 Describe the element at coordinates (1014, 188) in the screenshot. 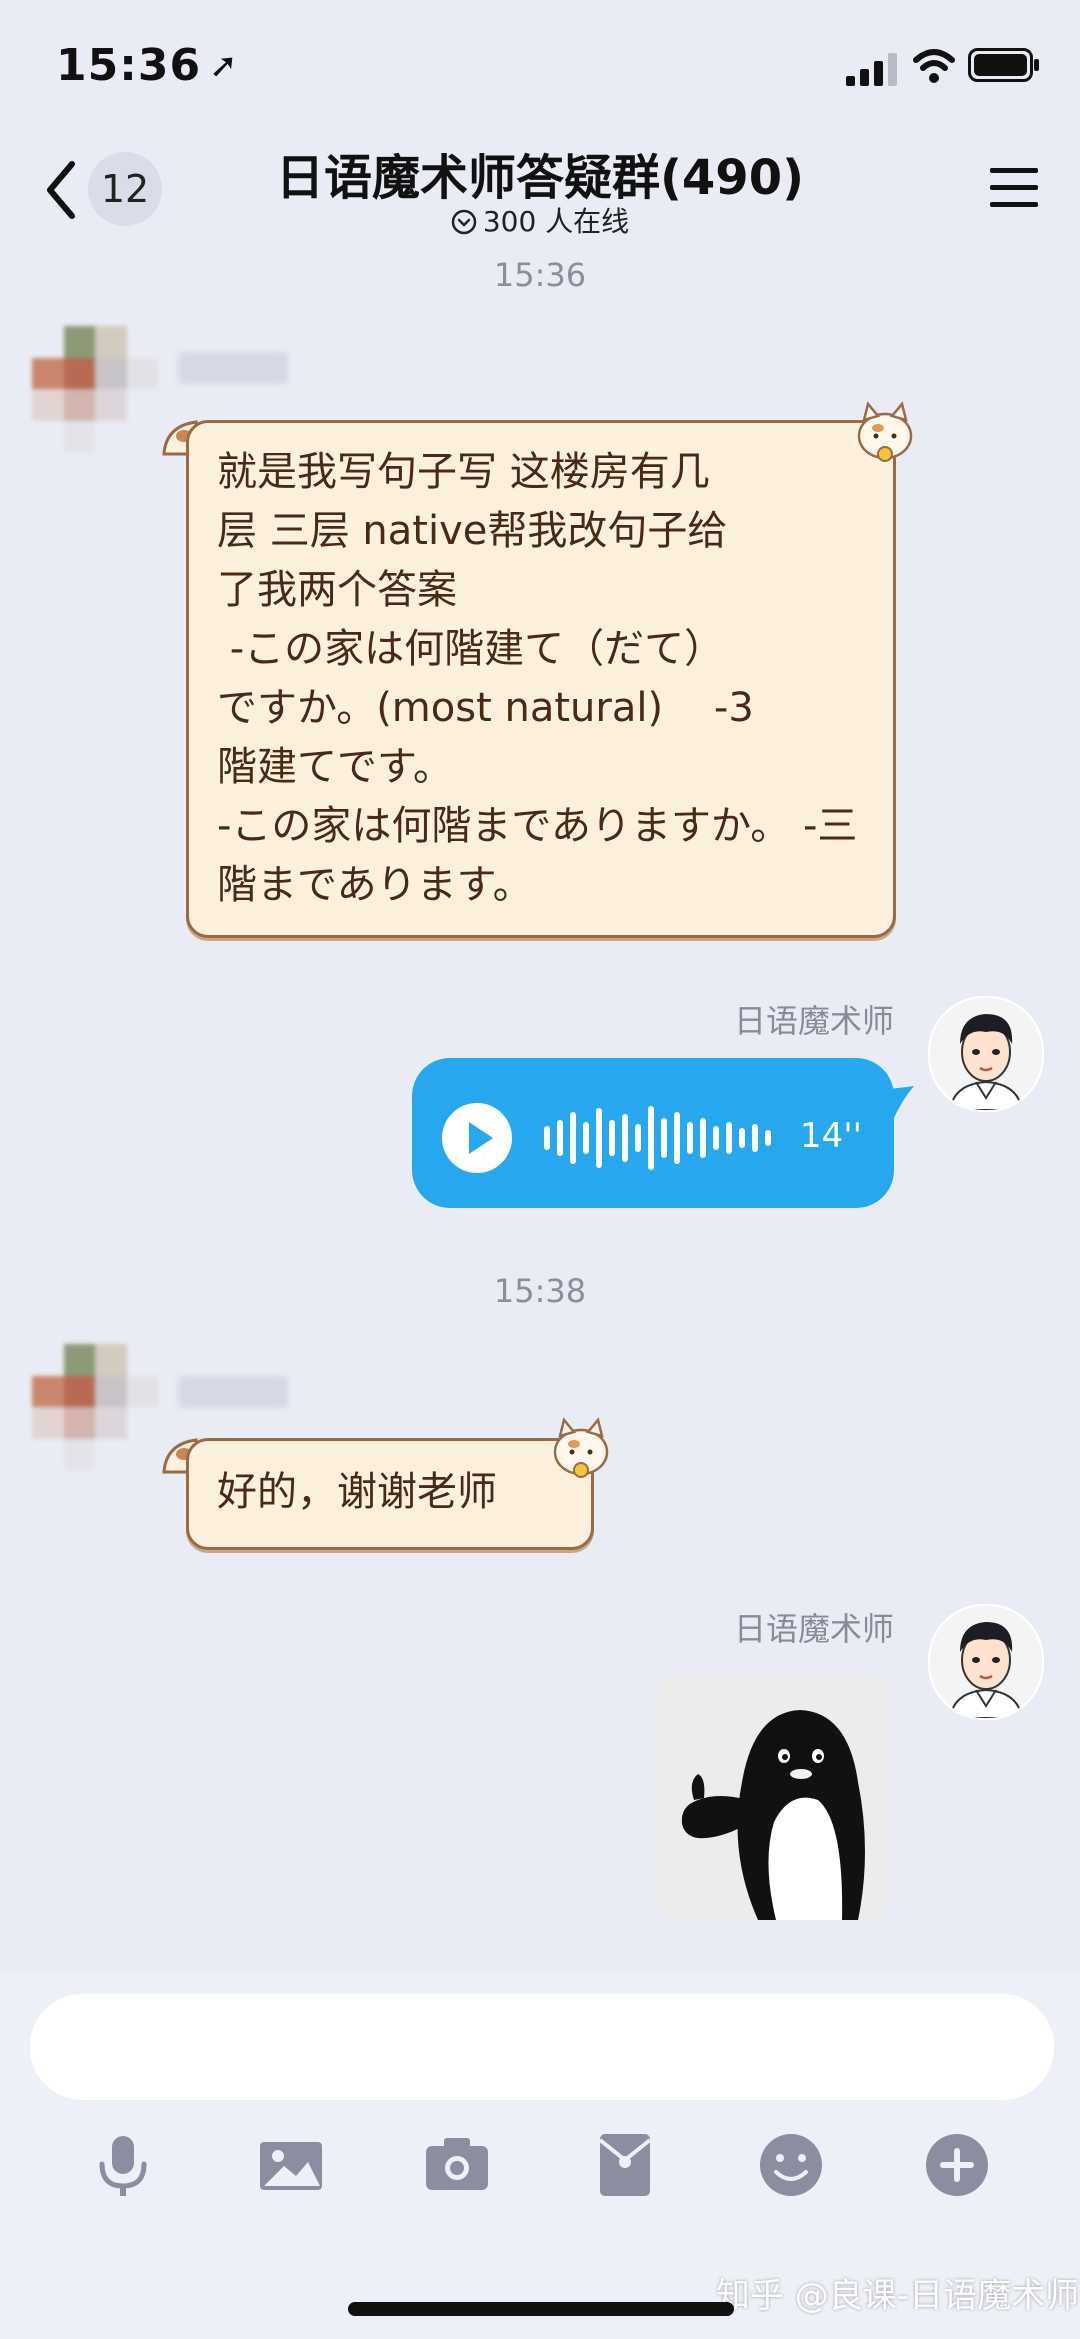

I see `menu-icon` at that location.